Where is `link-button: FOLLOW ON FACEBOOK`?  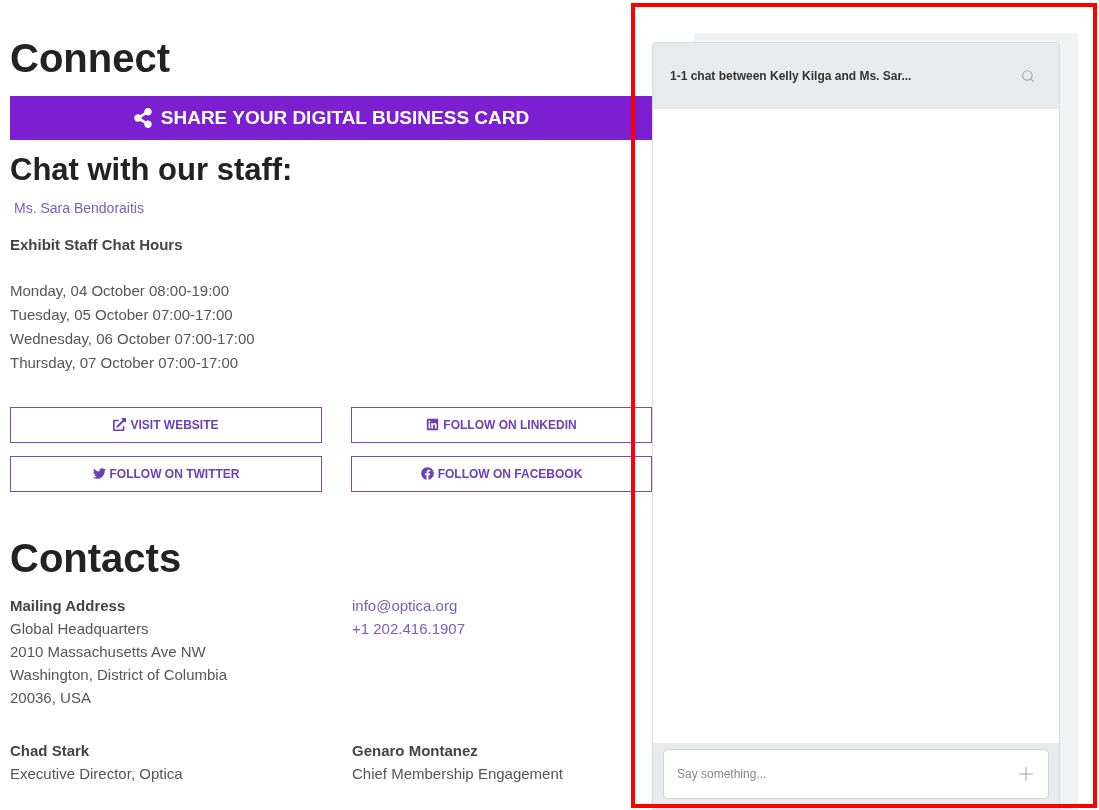 link-button: FOLLOW ON FACEBOOK is located at coordinates (501, 473).